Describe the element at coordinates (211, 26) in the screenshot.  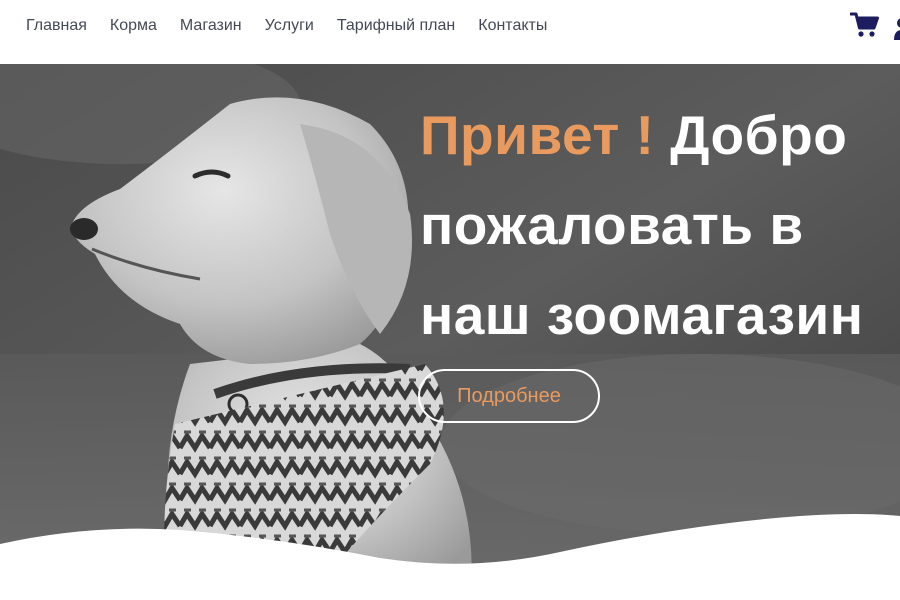
I see `nav-item-shop: Магазин` at that location.